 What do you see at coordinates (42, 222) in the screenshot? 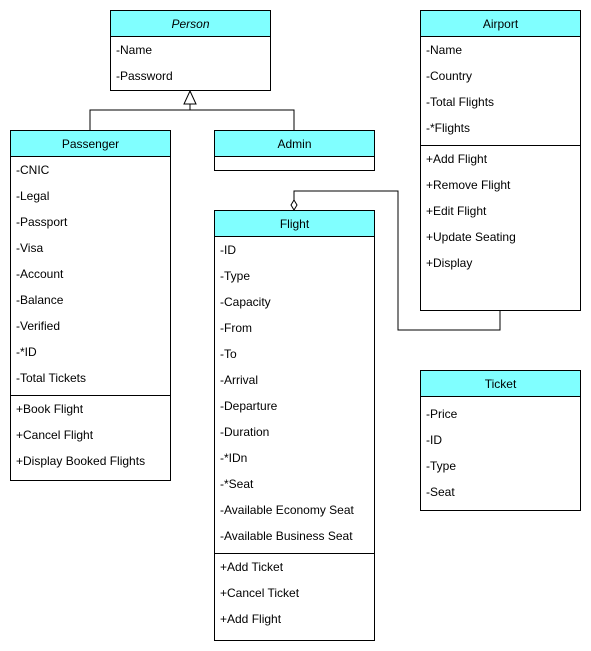
I see `attribute: -Passport` at bounding box center [42, 222].